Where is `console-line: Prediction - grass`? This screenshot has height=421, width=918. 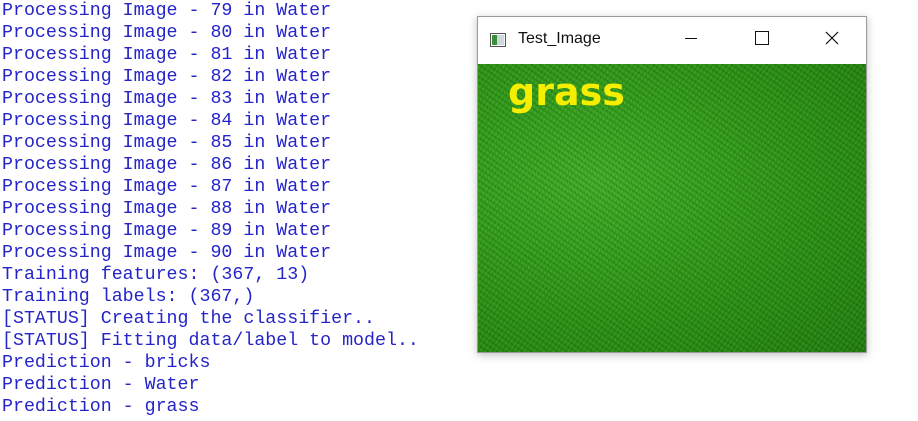 console-line: Prediction - grass is located at coordinates (101, 407).